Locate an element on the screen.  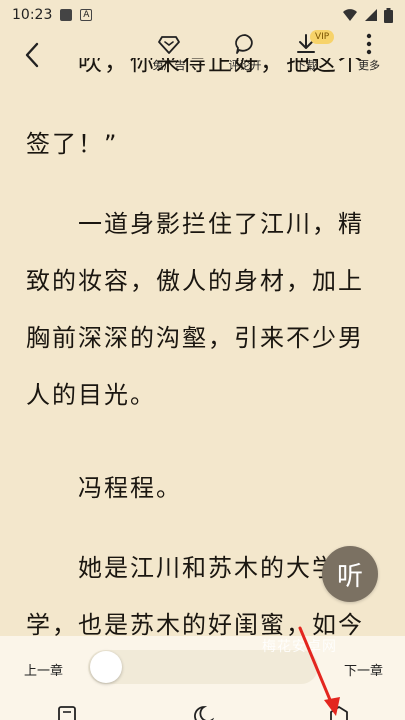
notification-icon is located at coordinates (66, 15).